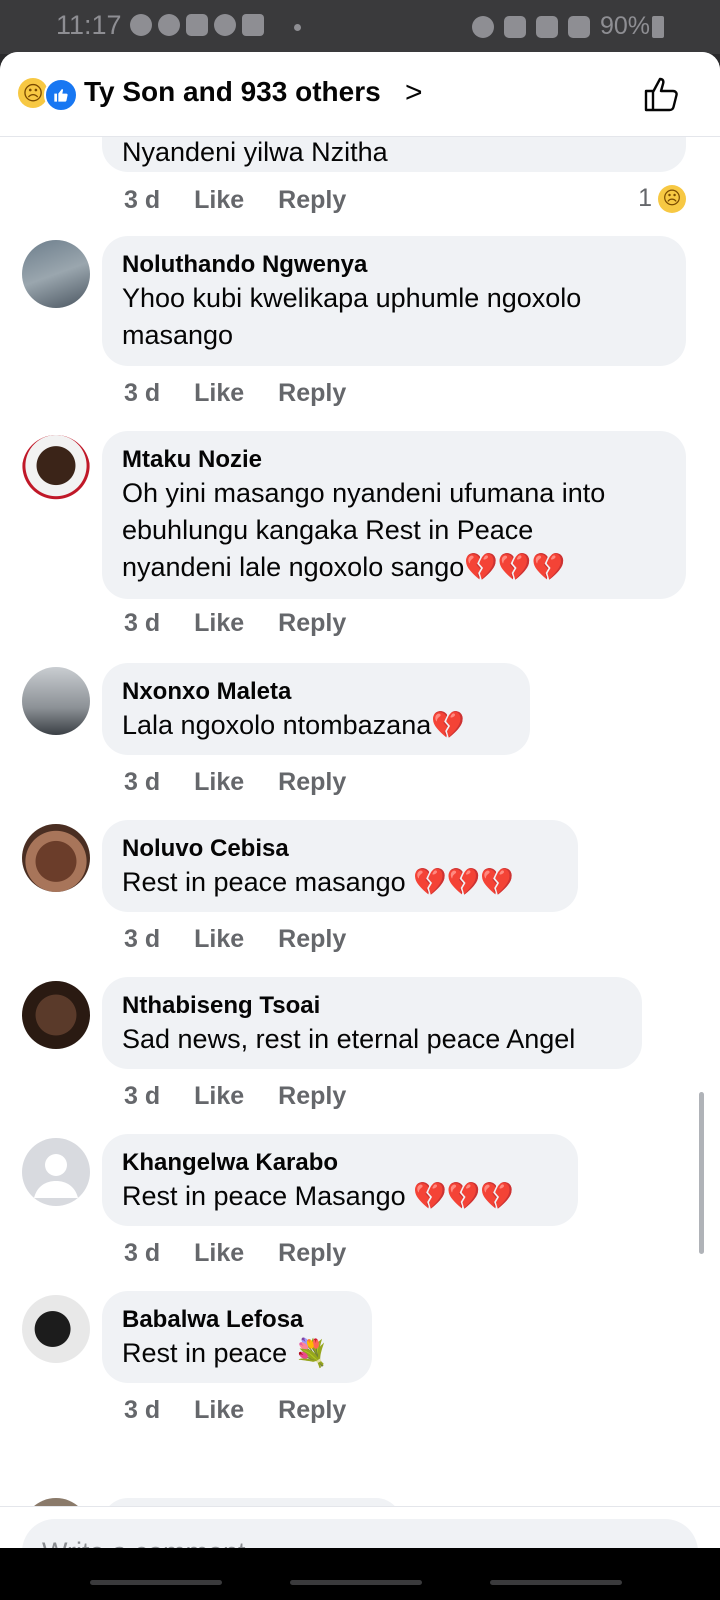  What do you see at coordinates (340, 849) in the screenshot?
I see `commenter-name: Noluvo Cebisa` at bounding box center [340, 849].